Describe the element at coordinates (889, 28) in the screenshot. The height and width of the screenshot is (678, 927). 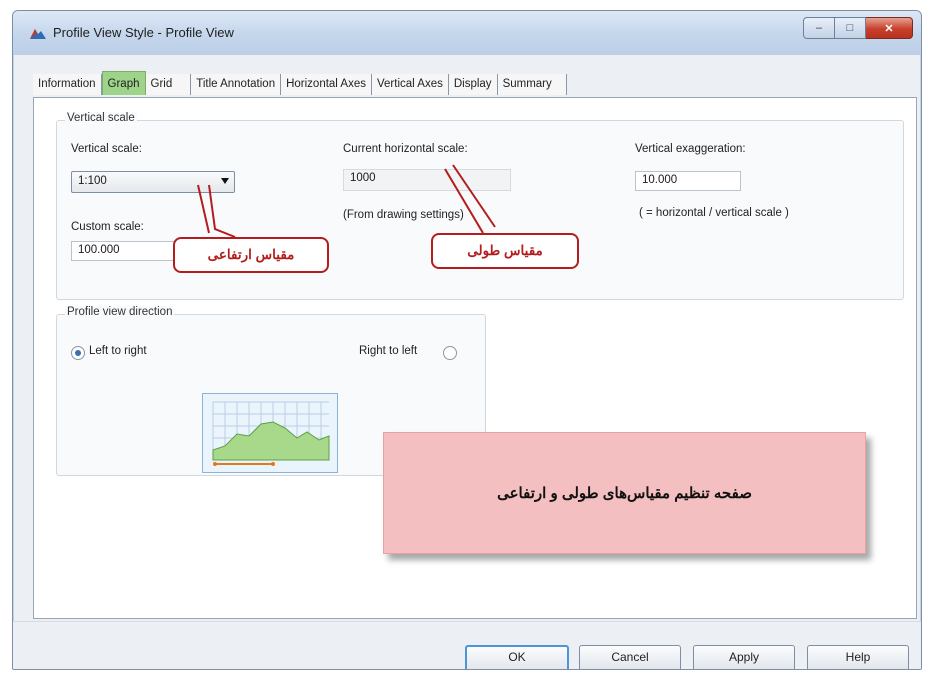
I see `close-icon: ✕` at that location.